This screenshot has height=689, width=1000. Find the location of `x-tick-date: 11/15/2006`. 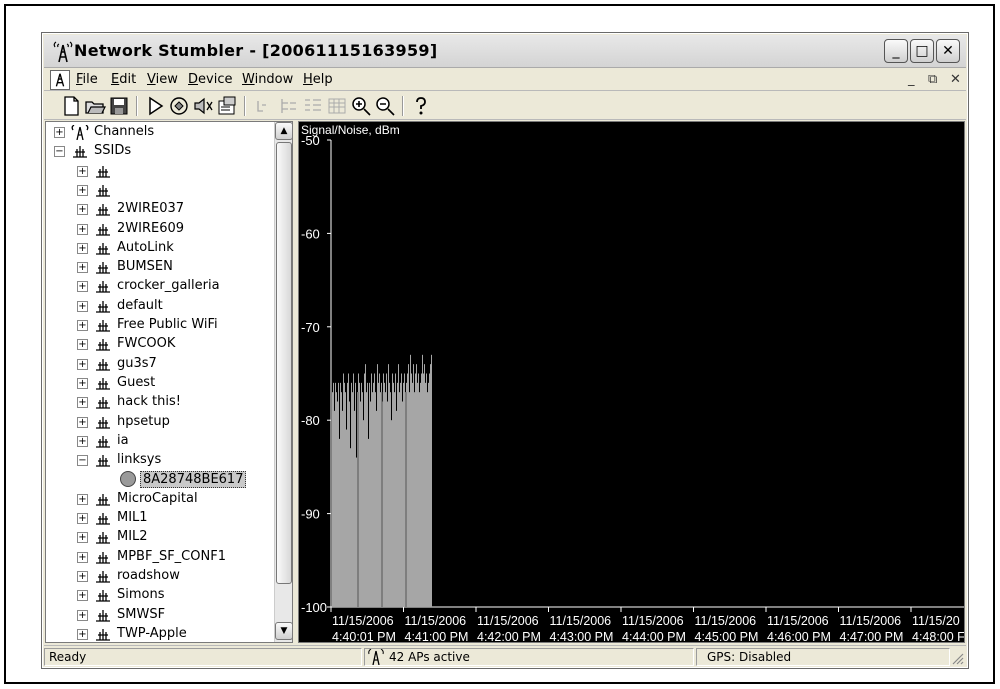

x-tick-date: 11/15/2006 is located at coordinates (508, 621).